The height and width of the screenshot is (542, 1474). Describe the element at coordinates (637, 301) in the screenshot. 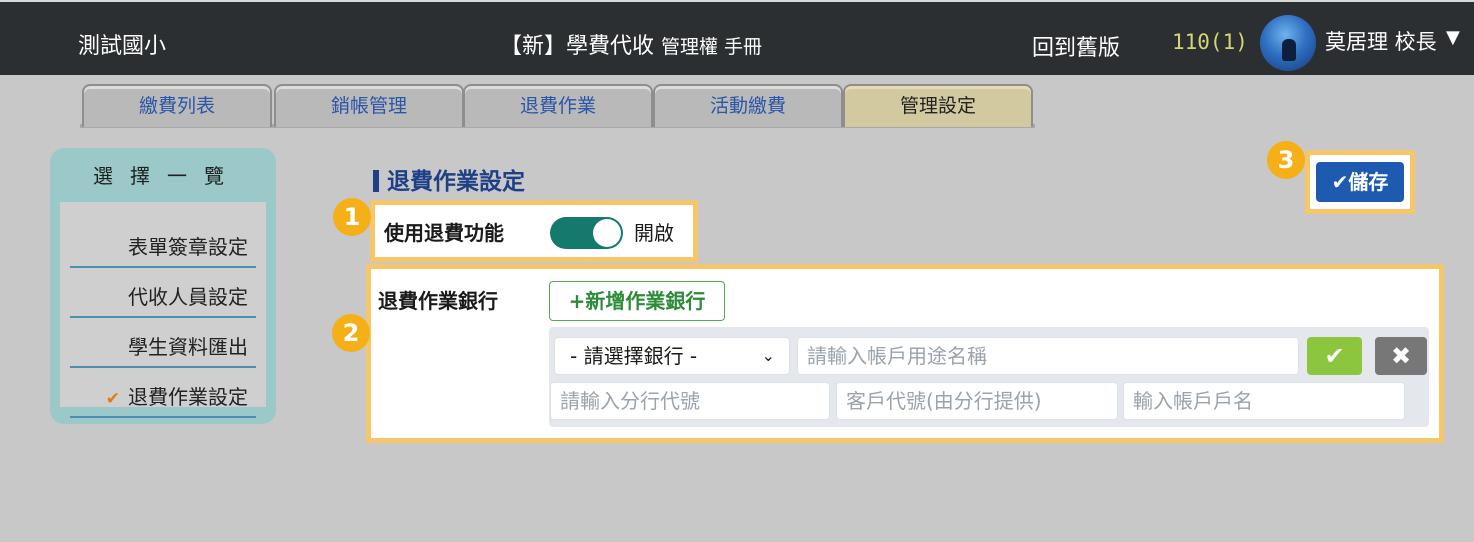

I see `add-bank-button: +新增作業銀行` at that location.